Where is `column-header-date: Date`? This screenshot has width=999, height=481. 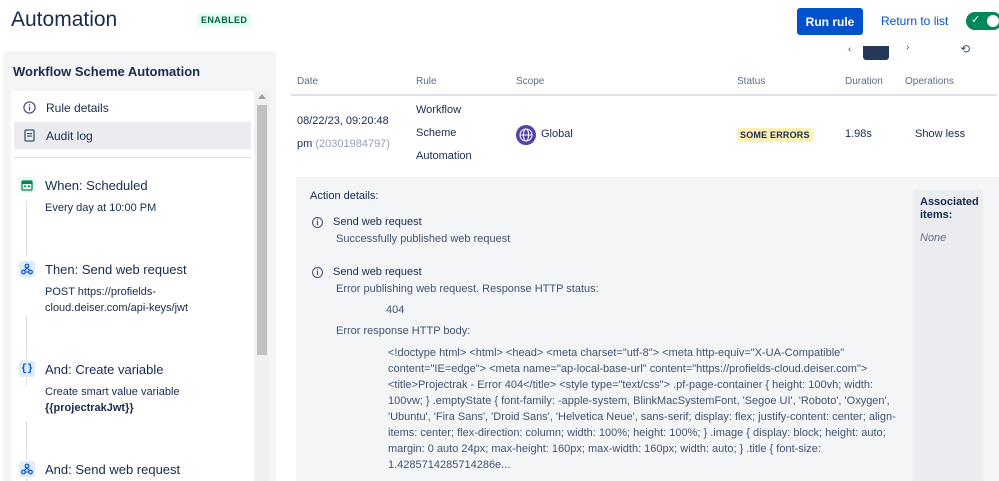 column-header-date: Date is located at coordinates (308, 81).